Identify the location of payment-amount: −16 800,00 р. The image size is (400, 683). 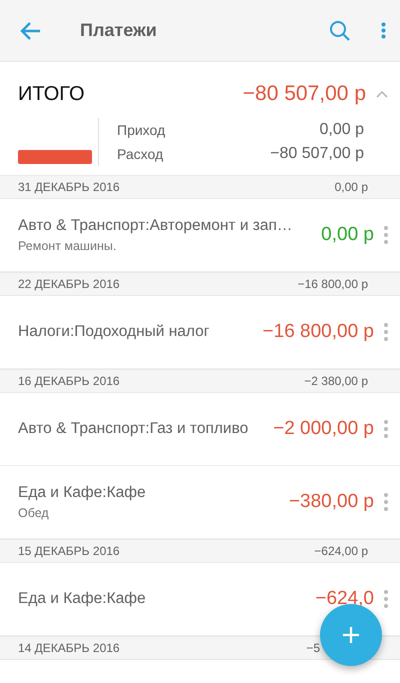
(318, 332).